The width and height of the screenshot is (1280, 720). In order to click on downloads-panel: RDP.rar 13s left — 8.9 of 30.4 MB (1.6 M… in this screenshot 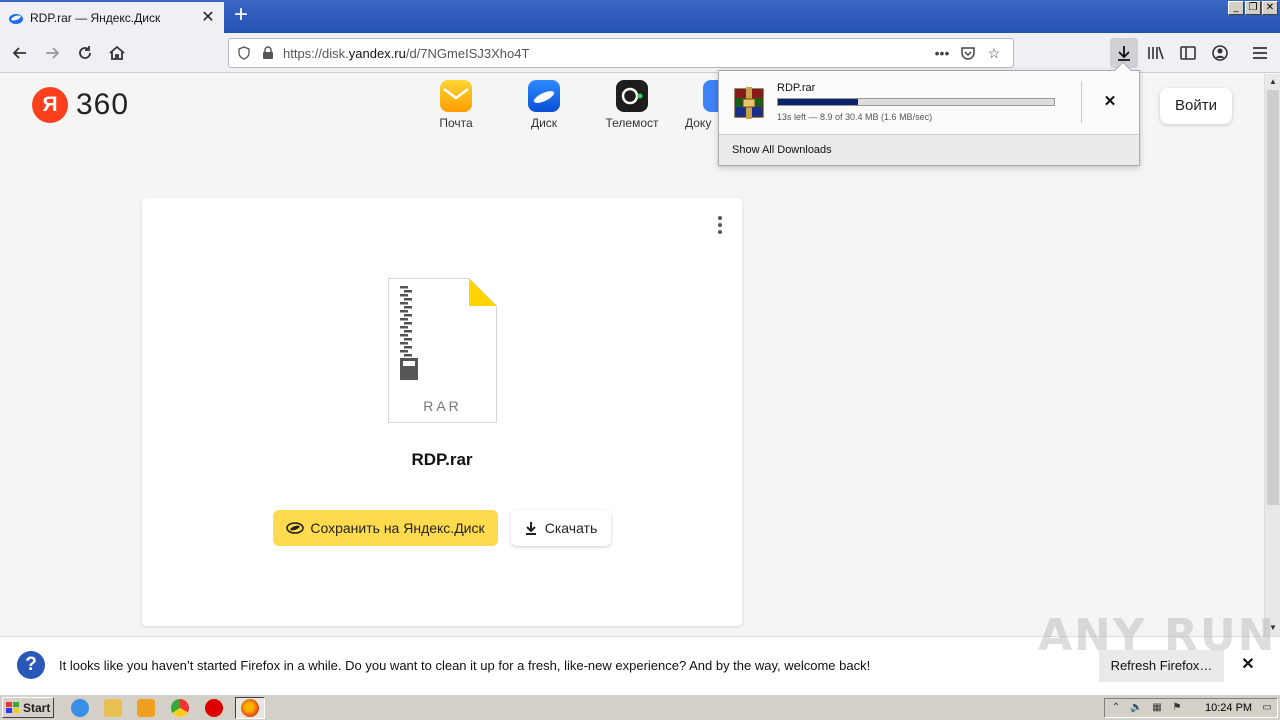, I will do `click(929, 113)`.